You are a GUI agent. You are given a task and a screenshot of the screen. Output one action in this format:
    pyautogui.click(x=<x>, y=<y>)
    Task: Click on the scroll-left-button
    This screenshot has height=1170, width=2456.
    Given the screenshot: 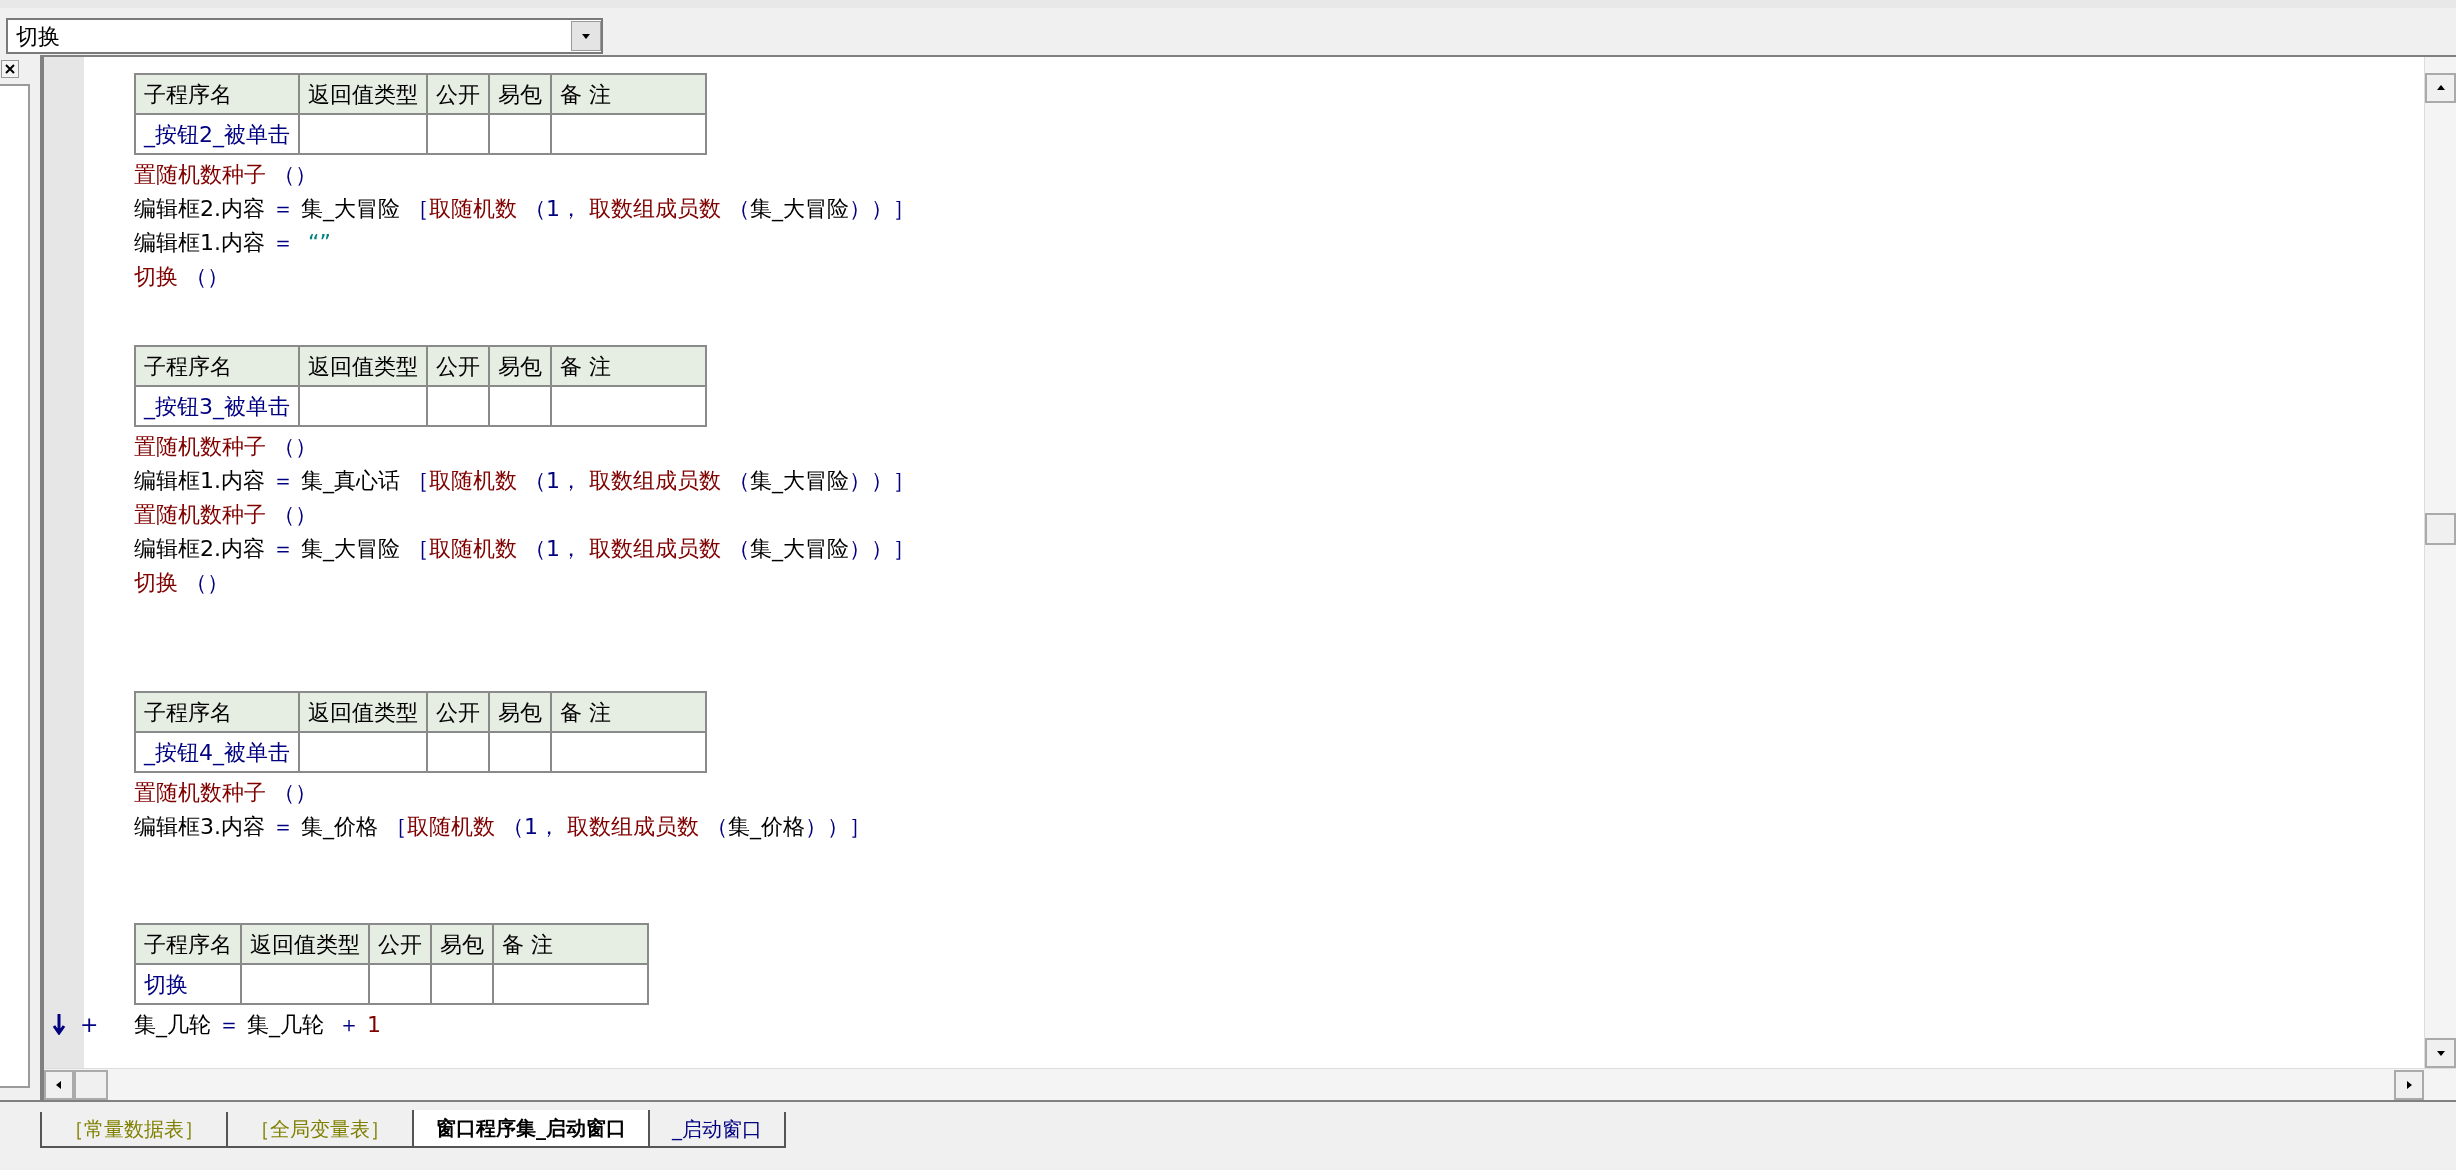 What is the action you would take?
    pyautogui.click(x=59, y=1084)
    